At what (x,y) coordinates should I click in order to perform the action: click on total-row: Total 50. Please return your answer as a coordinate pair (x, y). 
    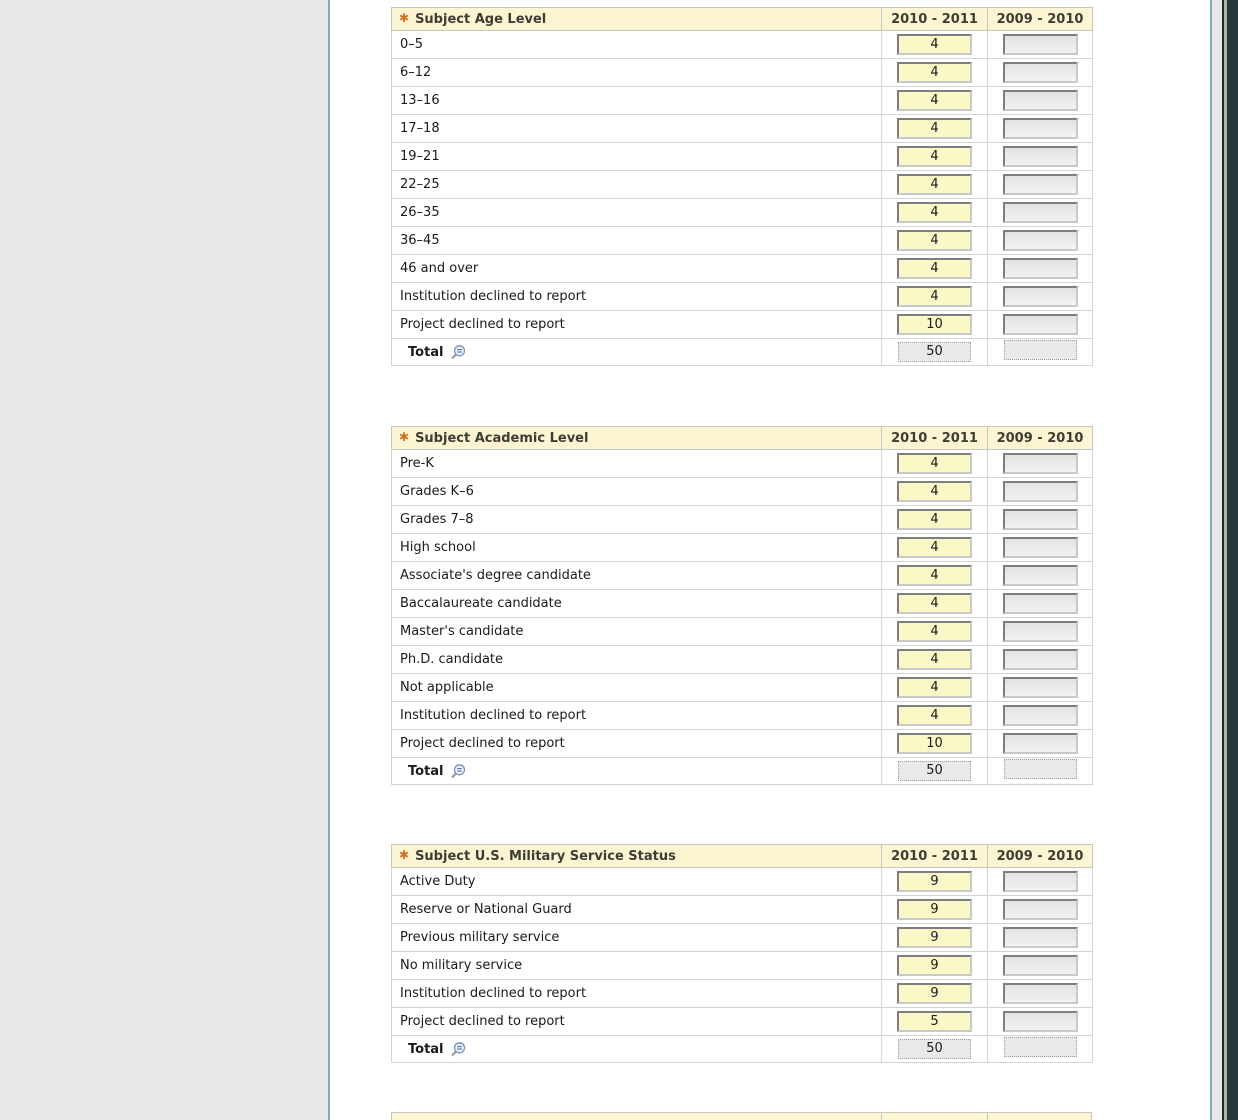
    Looking at the image, I should click on (742, 1049).